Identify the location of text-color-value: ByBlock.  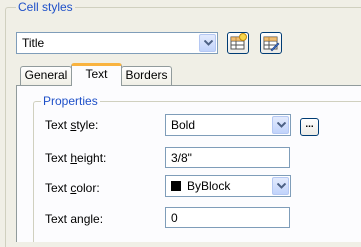
(209, 186).